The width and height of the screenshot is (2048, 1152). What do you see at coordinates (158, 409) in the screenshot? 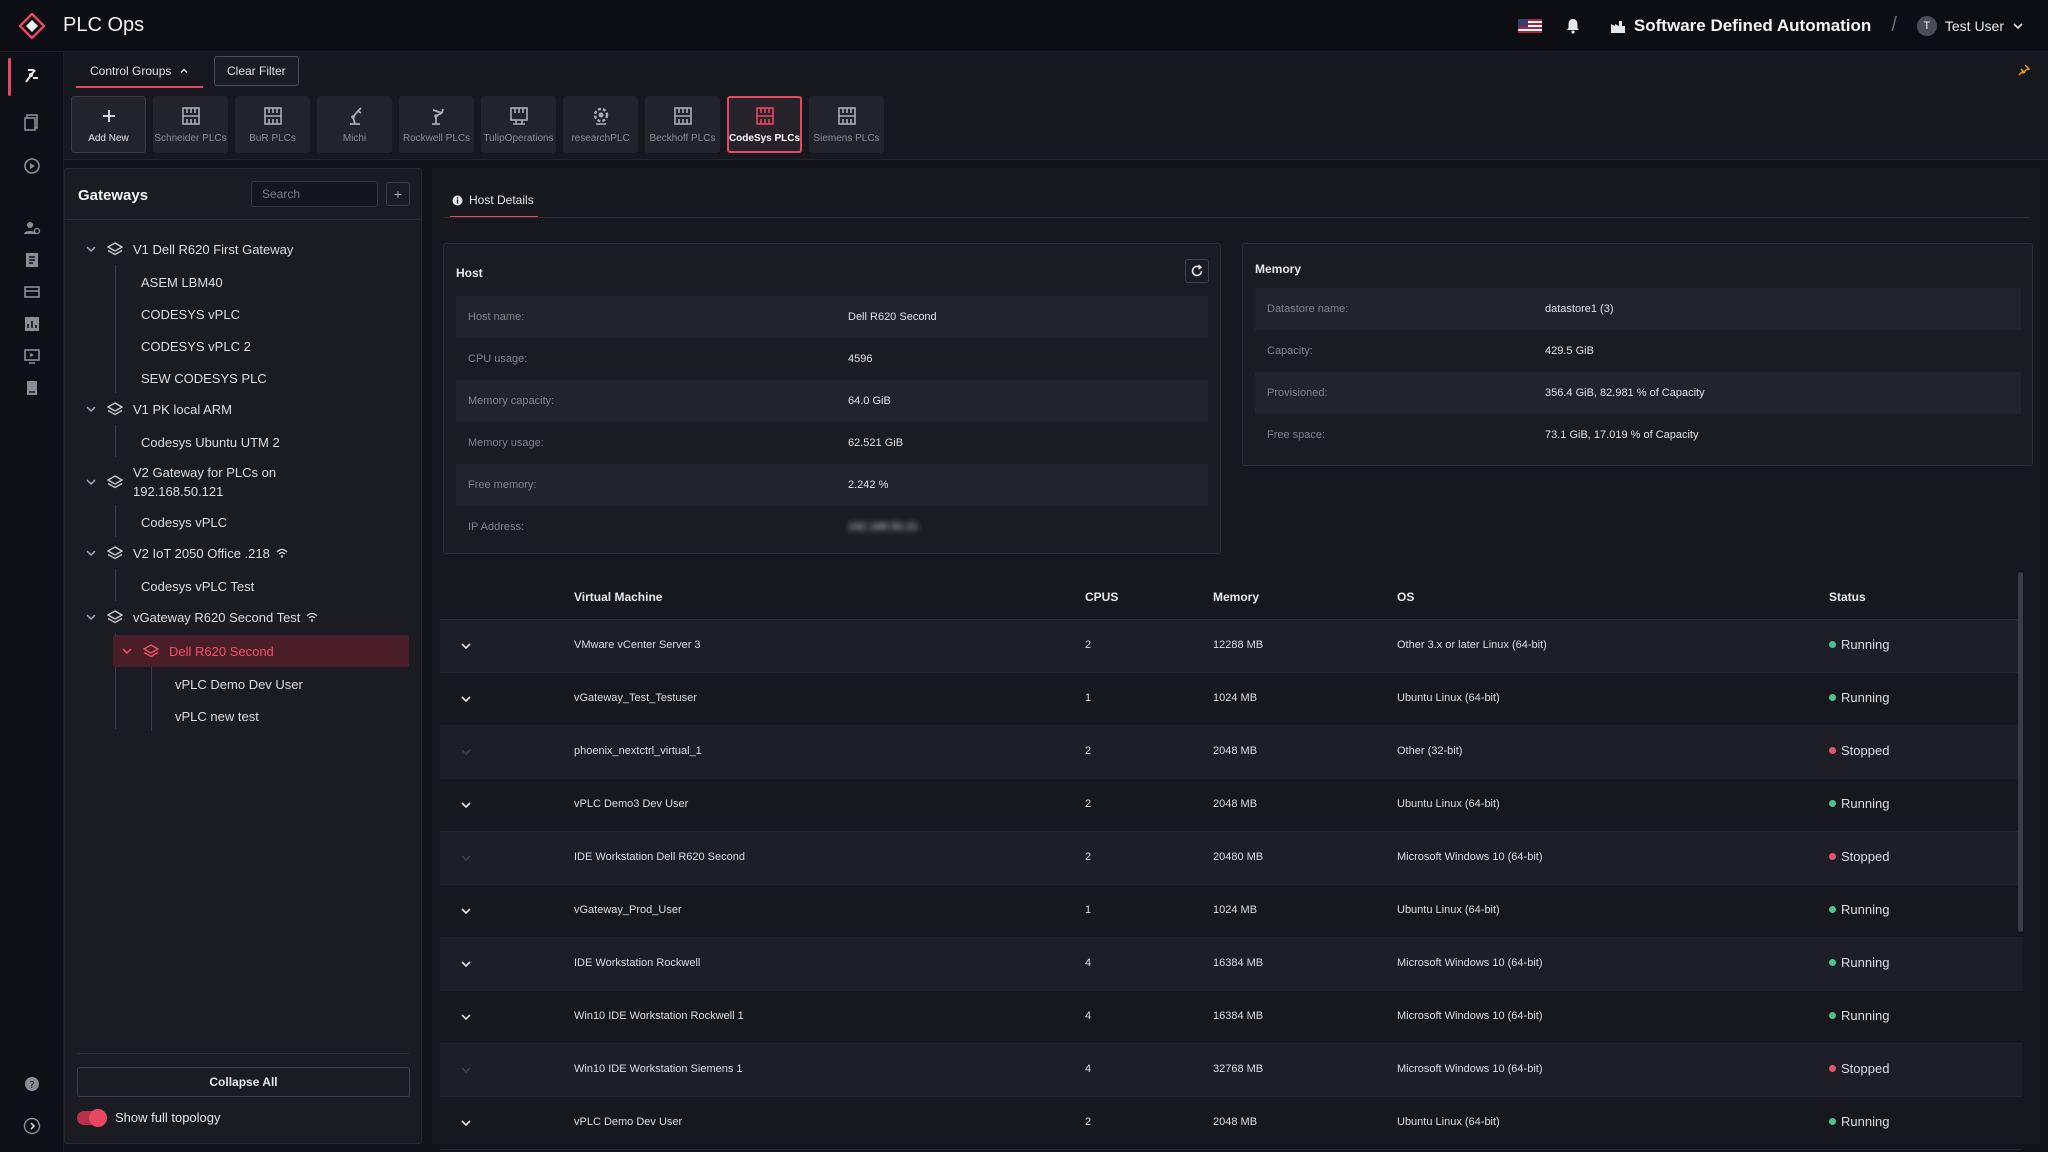
I see `gateway-node: V1 PK local ARM` at bounding box center [158, 409].